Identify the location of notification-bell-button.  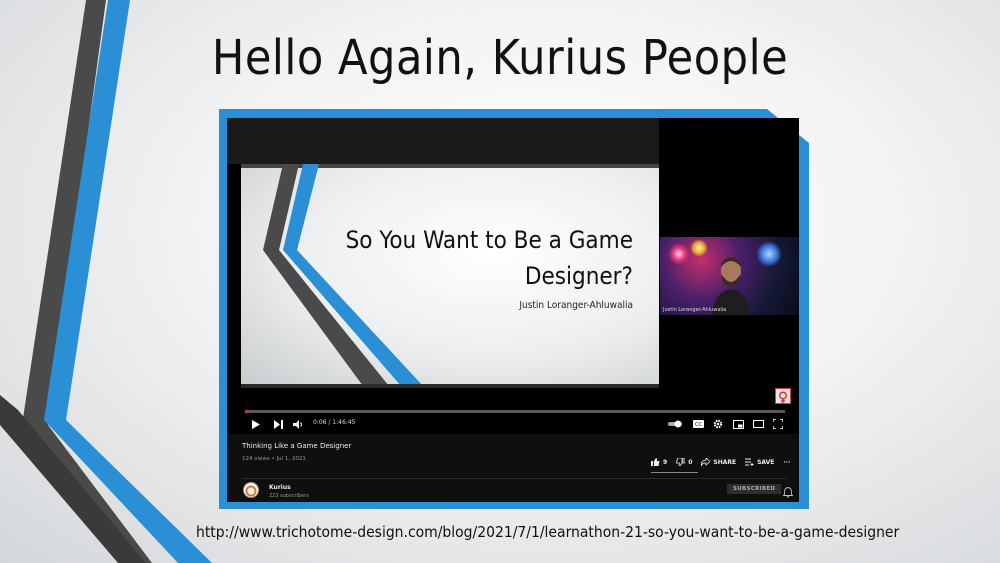
(788, 490).